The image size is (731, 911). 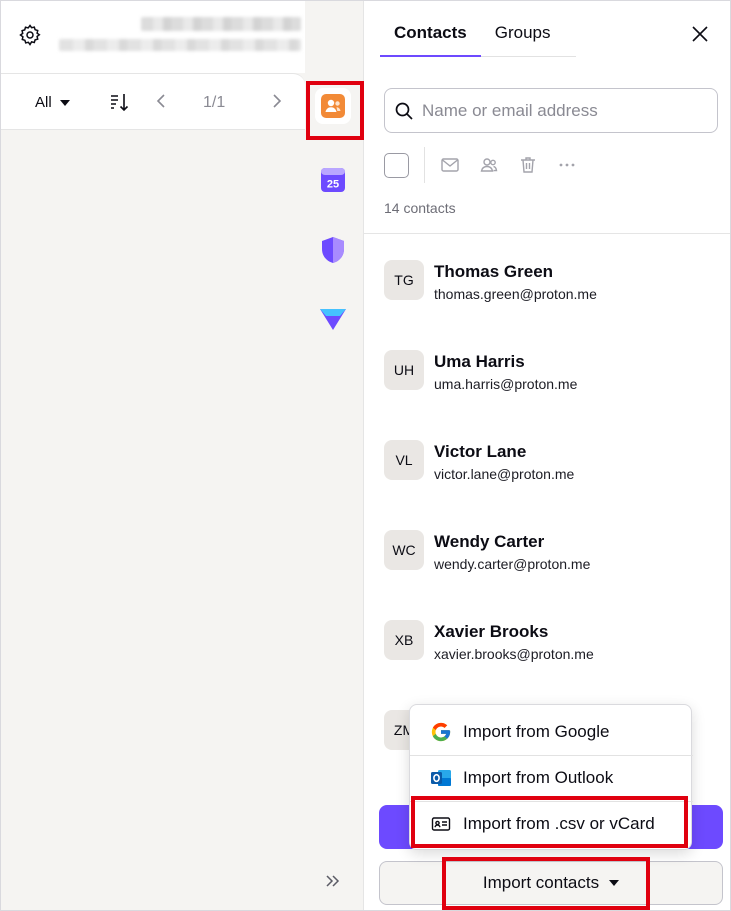 I want to click on drive-app-button, so click(x=333, y=319).